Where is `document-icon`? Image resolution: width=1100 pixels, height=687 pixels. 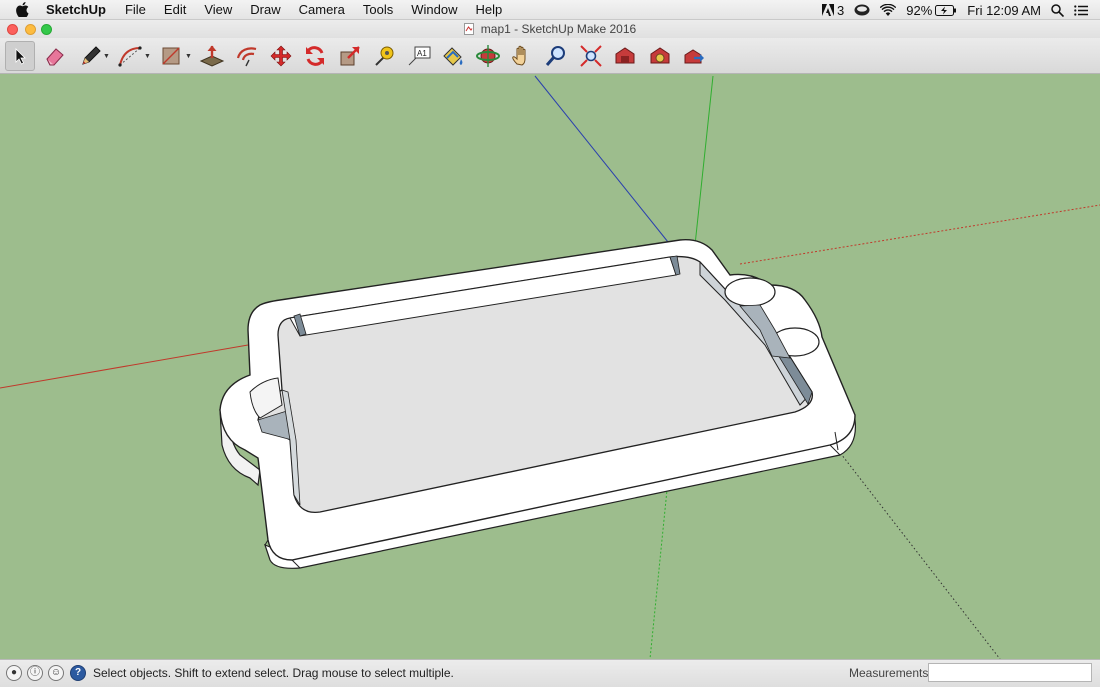
document-icon is located at coordinates (468, 29).